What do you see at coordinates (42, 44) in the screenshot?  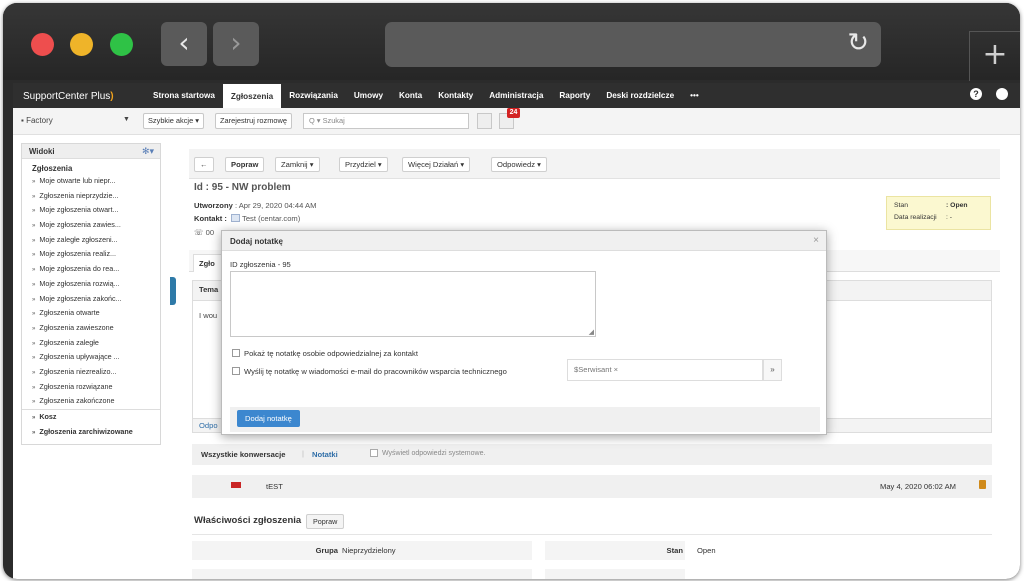 I see `close-window-button` at bounding box center [42, 44].